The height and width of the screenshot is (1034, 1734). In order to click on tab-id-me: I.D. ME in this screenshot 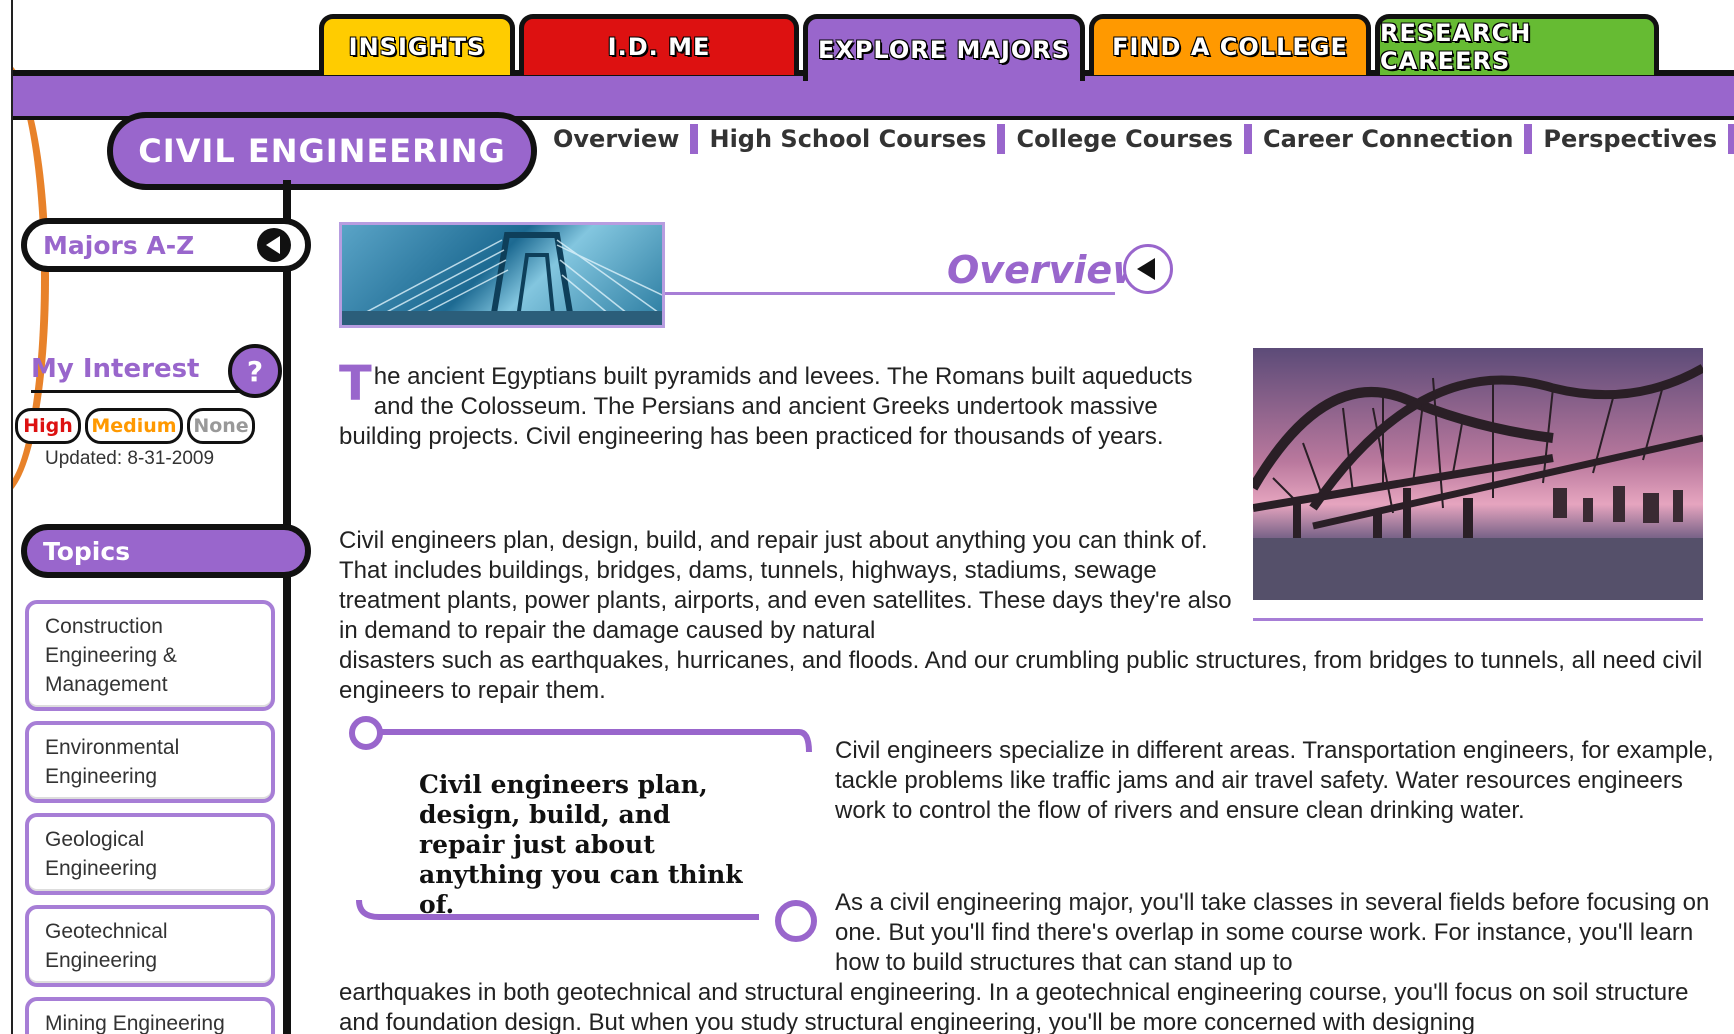, I will do `click(659, 44)`.